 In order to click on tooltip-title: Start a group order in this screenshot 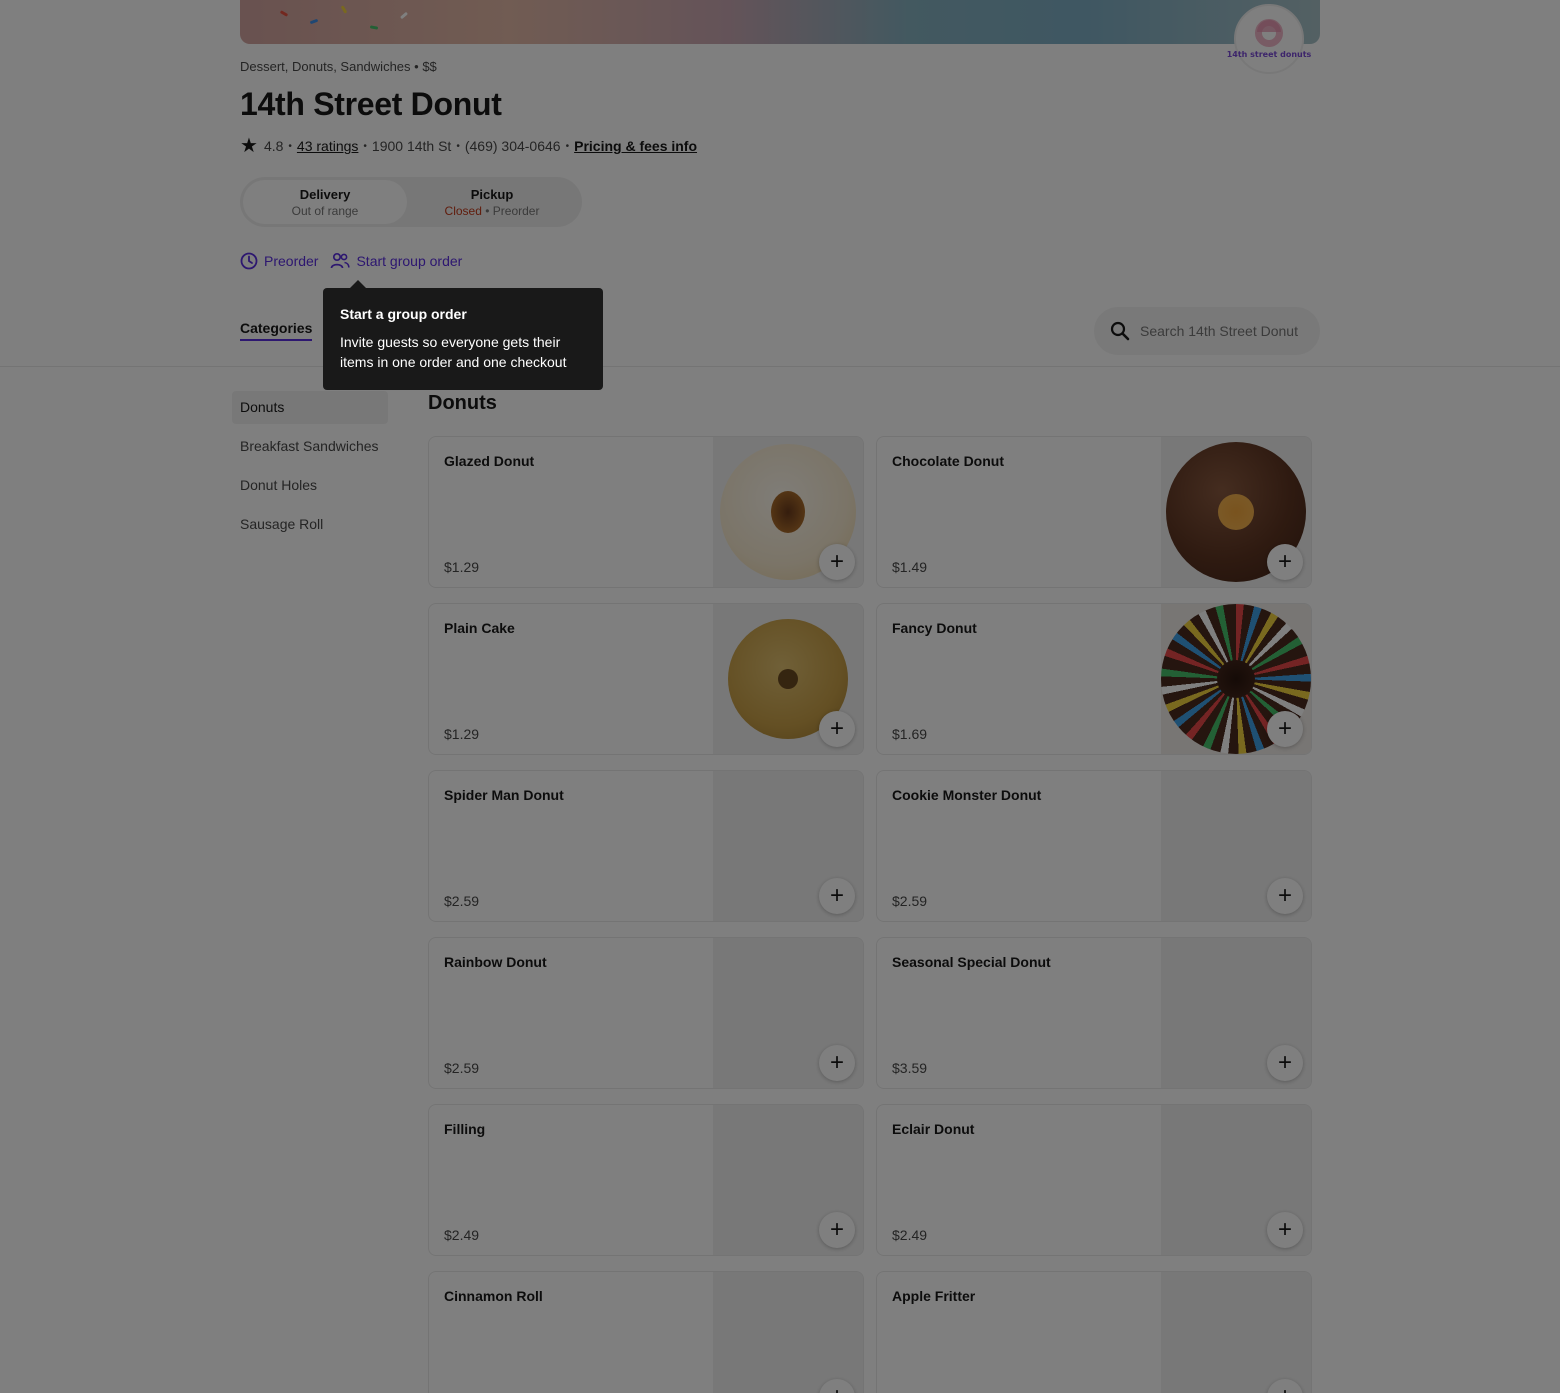, I will do `click(403, 314)`.